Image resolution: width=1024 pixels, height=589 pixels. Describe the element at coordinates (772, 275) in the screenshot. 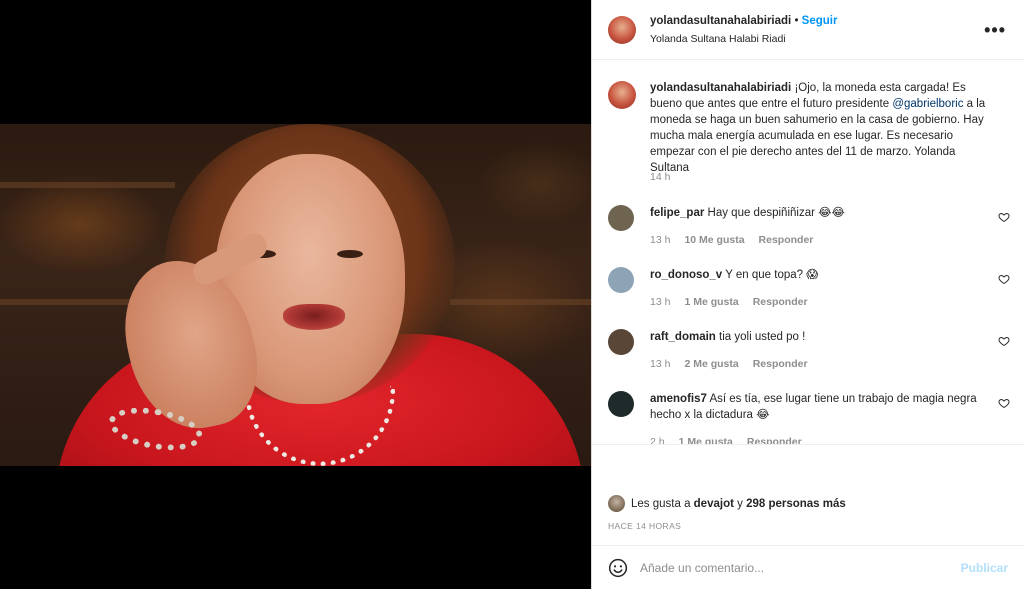

I see `comment-body: Y en que topa? 😱` at that location.